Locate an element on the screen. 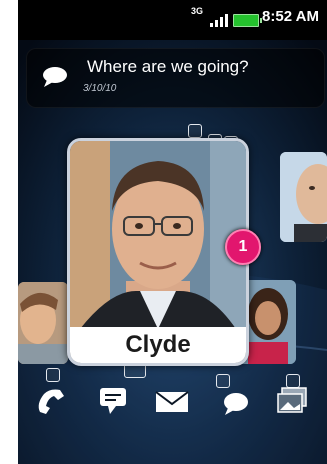 The image size is (327, 464). unread-badge: 1 is located at coordinates (243, 247).